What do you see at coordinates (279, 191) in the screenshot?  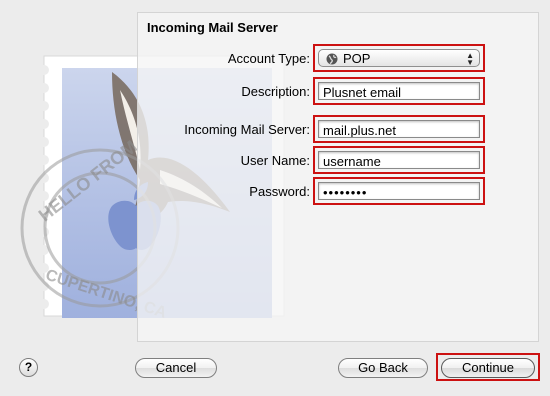 I see `password-label: Password:` at bounding box center [279, 191].